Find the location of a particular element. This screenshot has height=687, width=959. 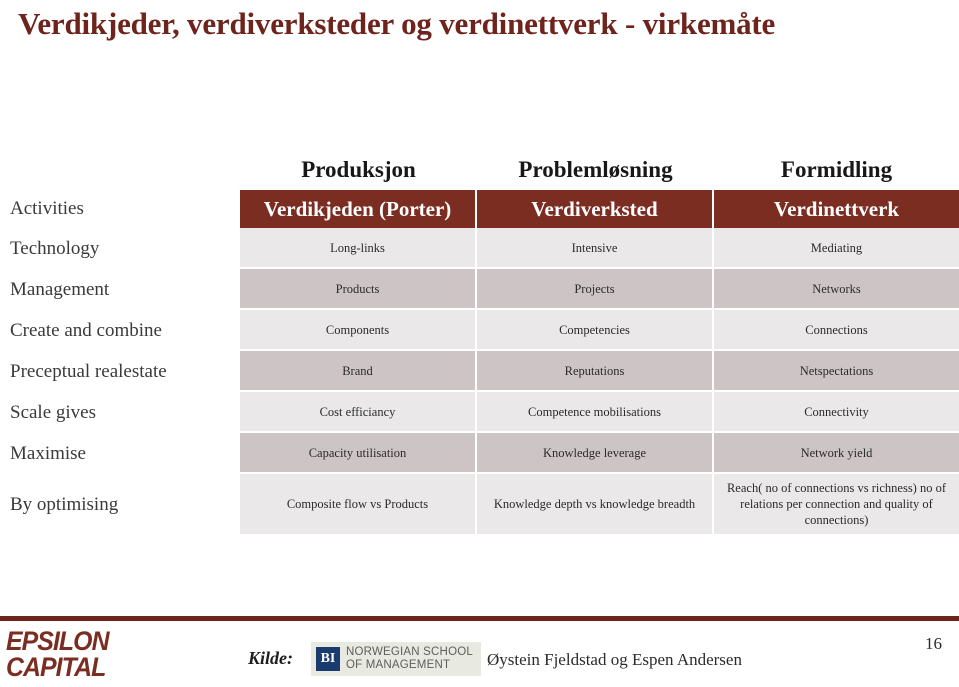

table-row: Management Products Projects Networks is located at coordinates (479, 289).